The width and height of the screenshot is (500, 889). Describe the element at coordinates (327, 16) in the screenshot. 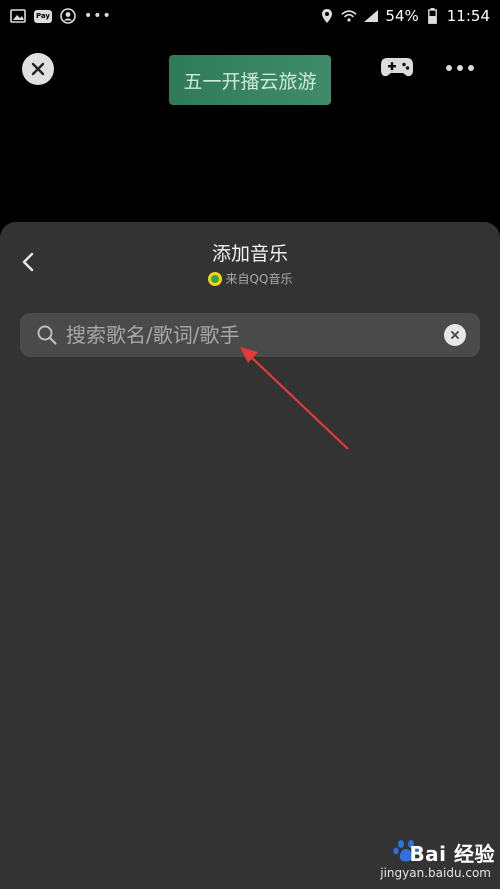

I see `location-icon` at that location.